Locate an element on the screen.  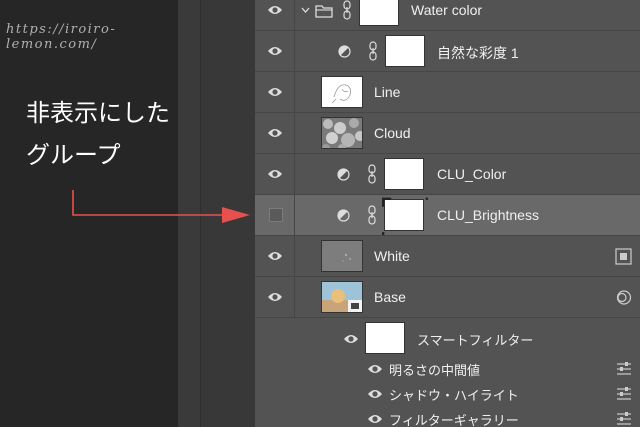
layer-name: CLU_Color is located at coordinates (472, 174).